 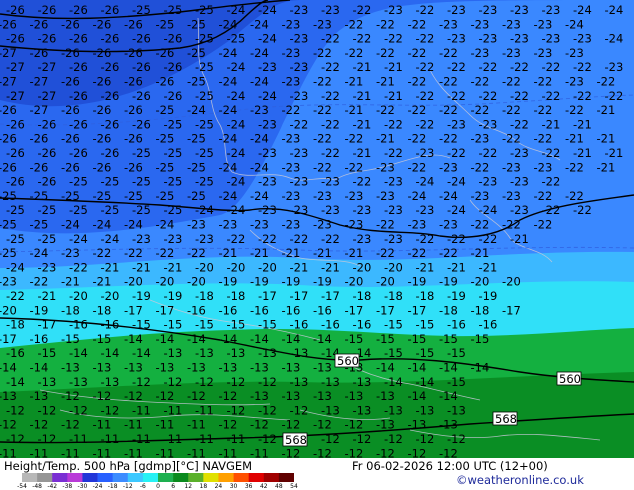 I want to click on temp-label: -11, so click(x=39, y=452).